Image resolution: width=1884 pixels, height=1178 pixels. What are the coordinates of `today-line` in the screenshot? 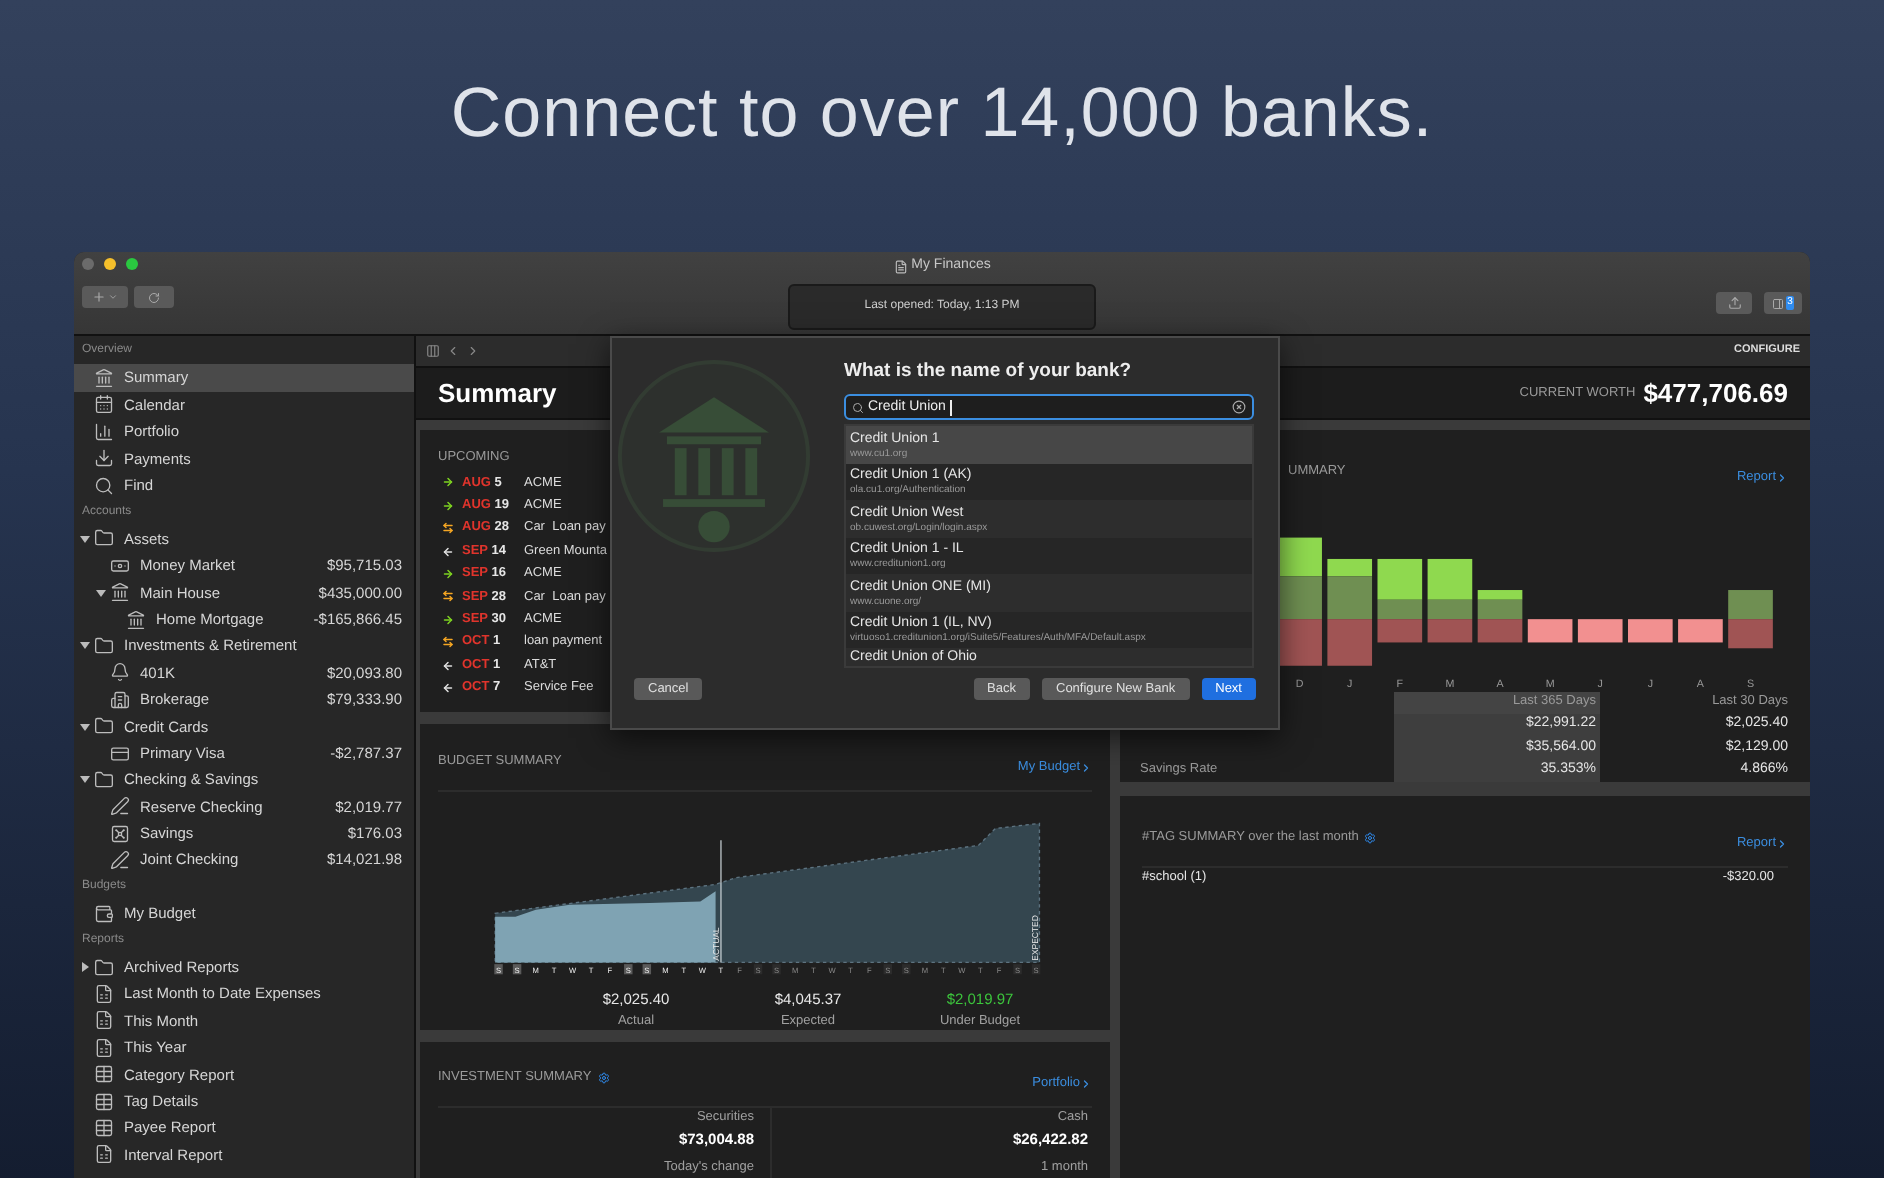 It's located at (721, 902).